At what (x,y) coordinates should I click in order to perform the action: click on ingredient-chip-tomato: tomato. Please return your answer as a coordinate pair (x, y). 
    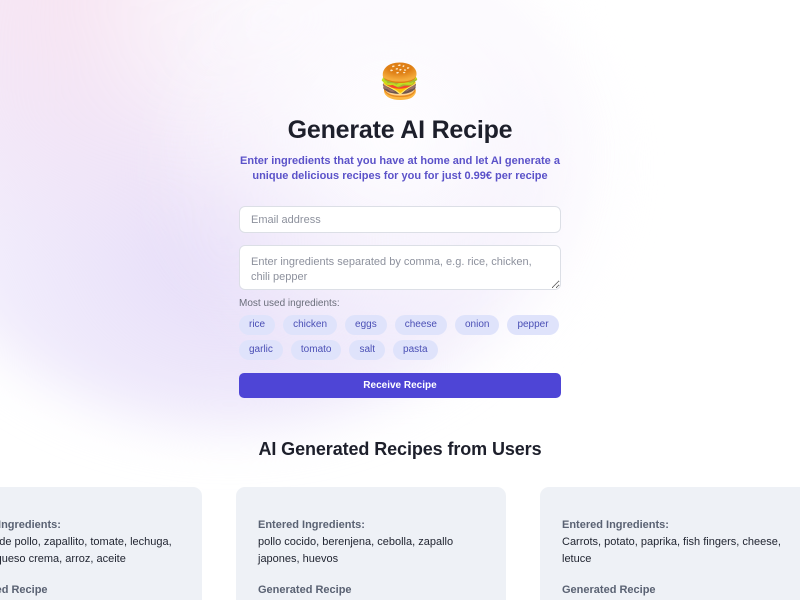
    Looking at the image, I should click on (316, 350).